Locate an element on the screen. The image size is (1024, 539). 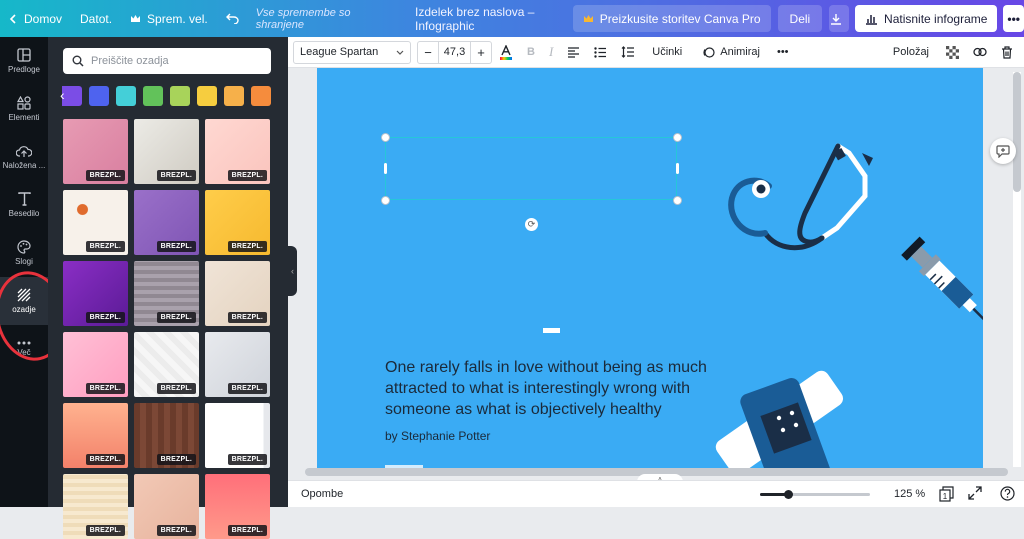
vertical-scrollbar is located at coordinates (1017, 132).